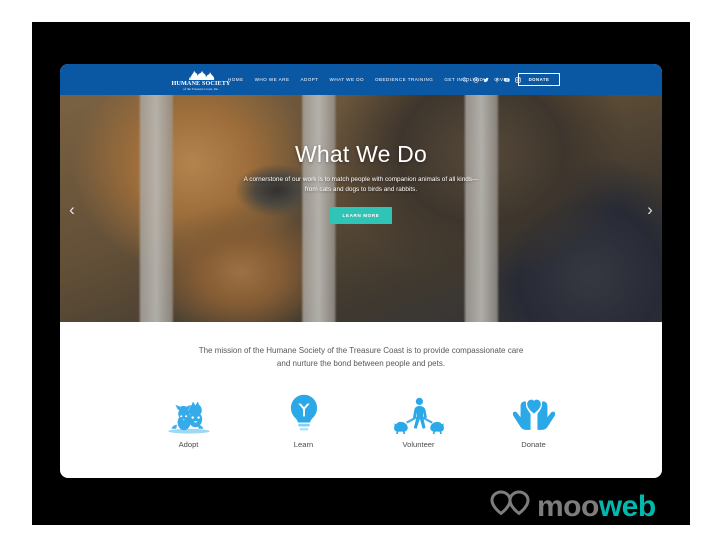 This screenshot has height=547, width=722. Describe the element at coordinates (188, 444) in the screenshot. I see `quicklink-label: Adopt` at that location.